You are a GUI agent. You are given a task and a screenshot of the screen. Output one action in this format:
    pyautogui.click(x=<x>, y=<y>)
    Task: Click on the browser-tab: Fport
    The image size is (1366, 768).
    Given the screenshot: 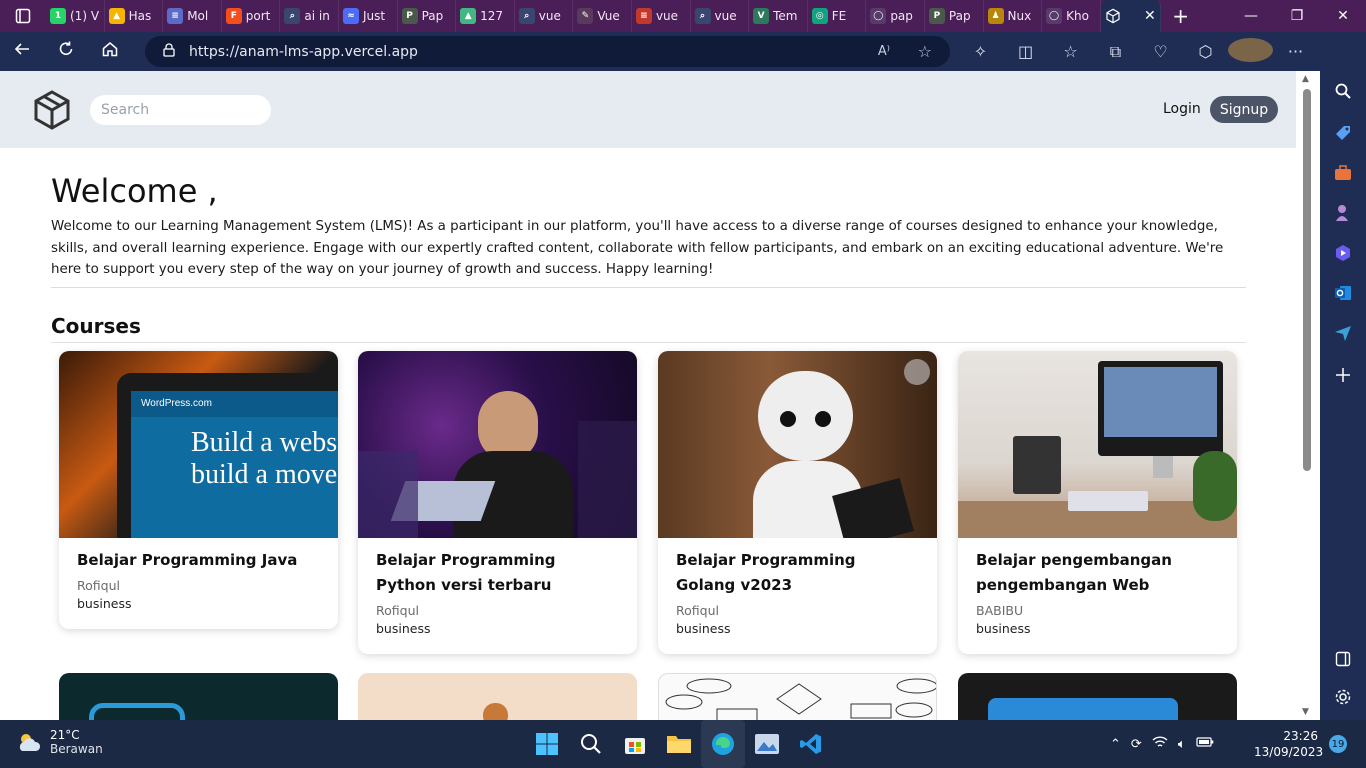 What is the action you would take?
    pyautogui.click(x=251, y=16)
    